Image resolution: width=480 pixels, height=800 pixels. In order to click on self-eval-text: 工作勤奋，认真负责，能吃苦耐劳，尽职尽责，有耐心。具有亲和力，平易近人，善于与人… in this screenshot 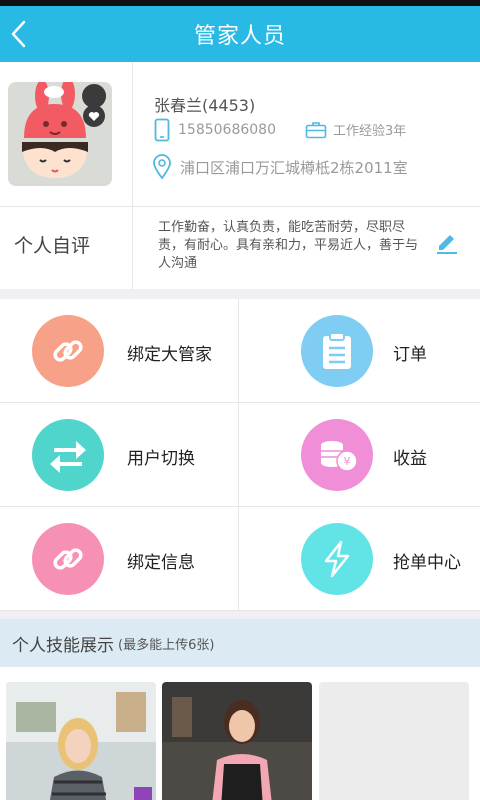, I will do `click(288, 245)`.